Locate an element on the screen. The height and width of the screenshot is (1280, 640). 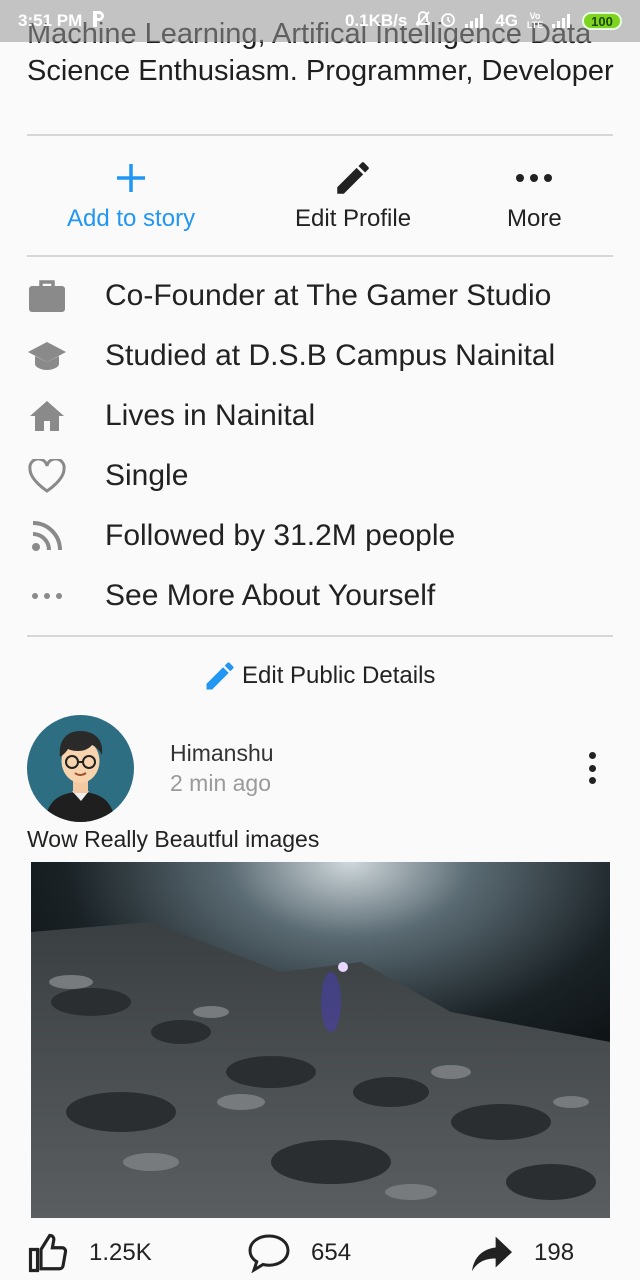
info-followers-text: Followed by 31.2M people is located at coordinates (280, 535).